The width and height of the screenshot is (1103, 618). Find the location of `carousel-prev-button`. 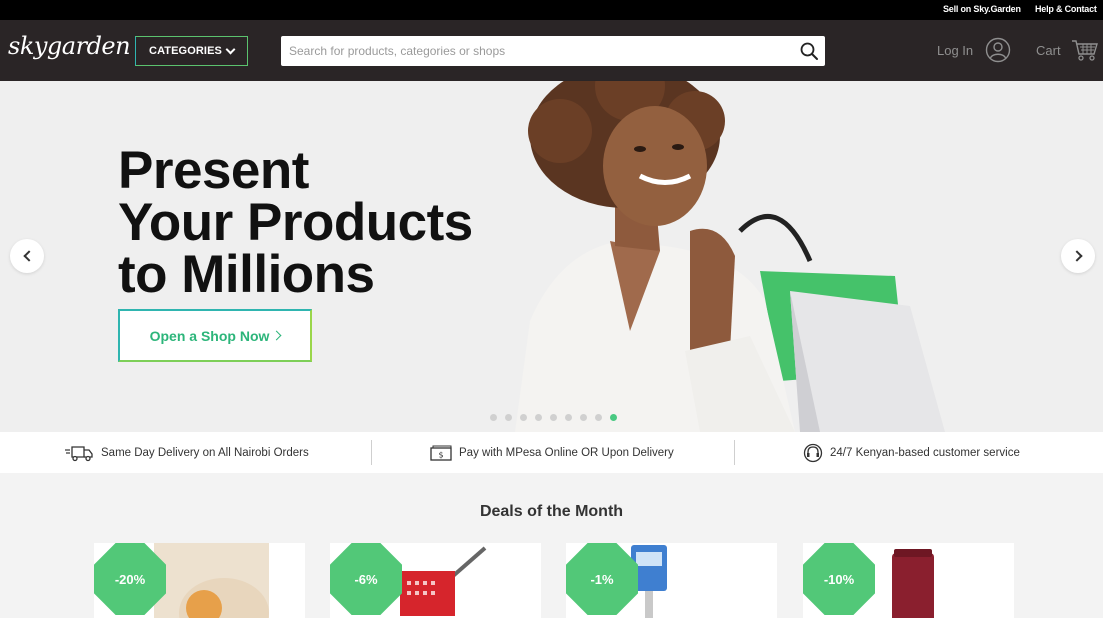

carousel-prev-button is located at coordinates (27, 256).